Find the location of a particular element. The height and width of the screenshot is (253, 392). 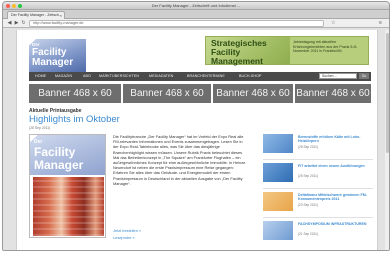

menu-icon: ≡ is located at coordinates (380, 23).